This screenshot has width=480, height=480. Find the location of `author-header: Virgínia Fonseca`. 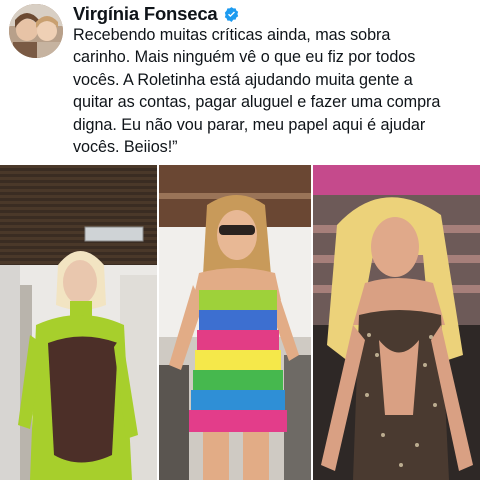

author-header: Virgínia Fonseca is located at coordinates (156, 14).